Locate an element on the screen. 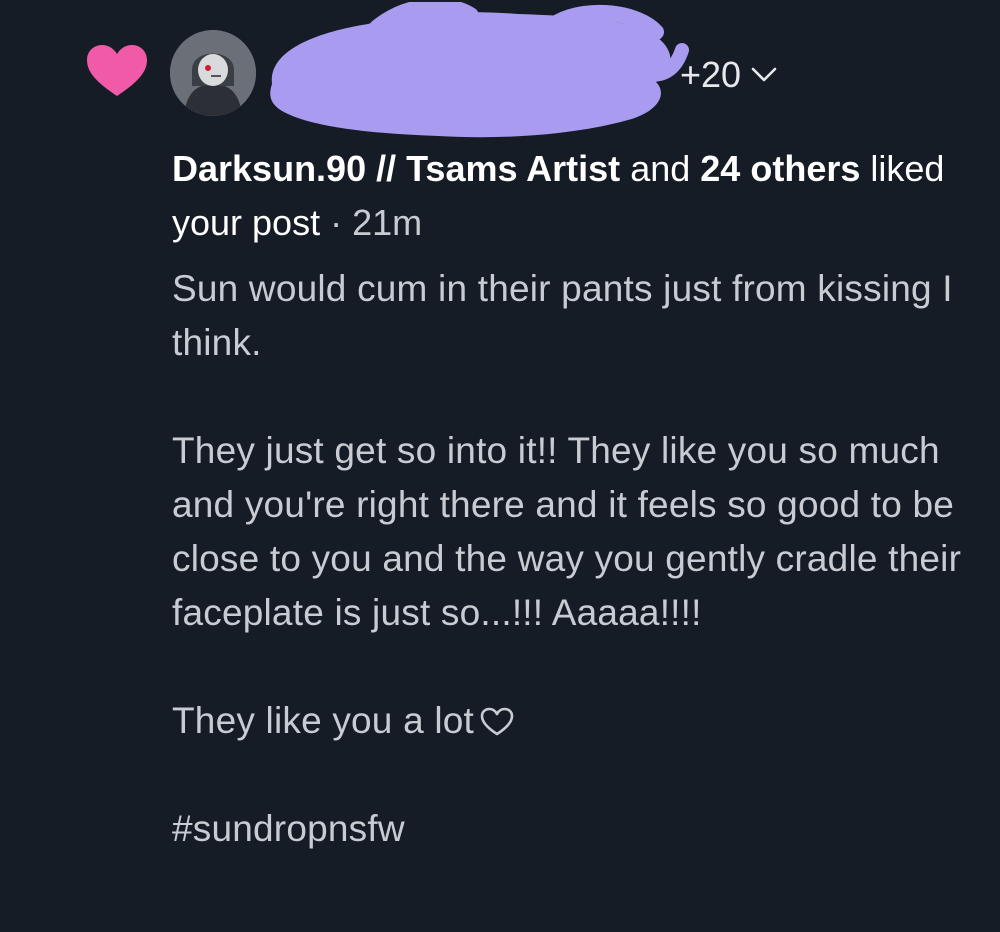 This screenshot has width=1000, height=932. redaction-scribble is located at coordinates (479, 70).